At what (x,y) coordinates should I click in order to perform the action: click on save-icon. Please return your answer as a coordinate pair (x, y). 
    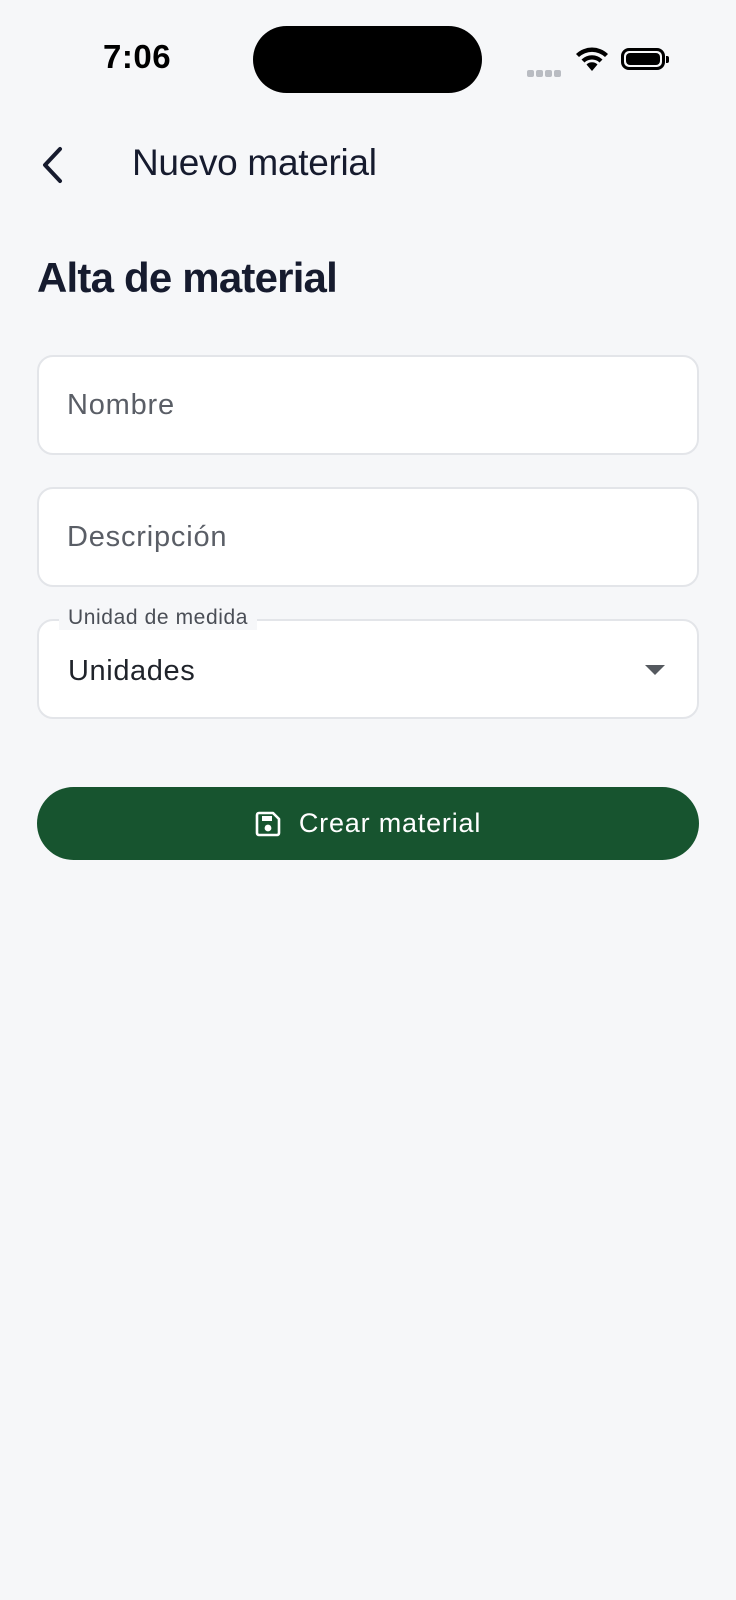
    Looking at the image, I should click on (268, 823).